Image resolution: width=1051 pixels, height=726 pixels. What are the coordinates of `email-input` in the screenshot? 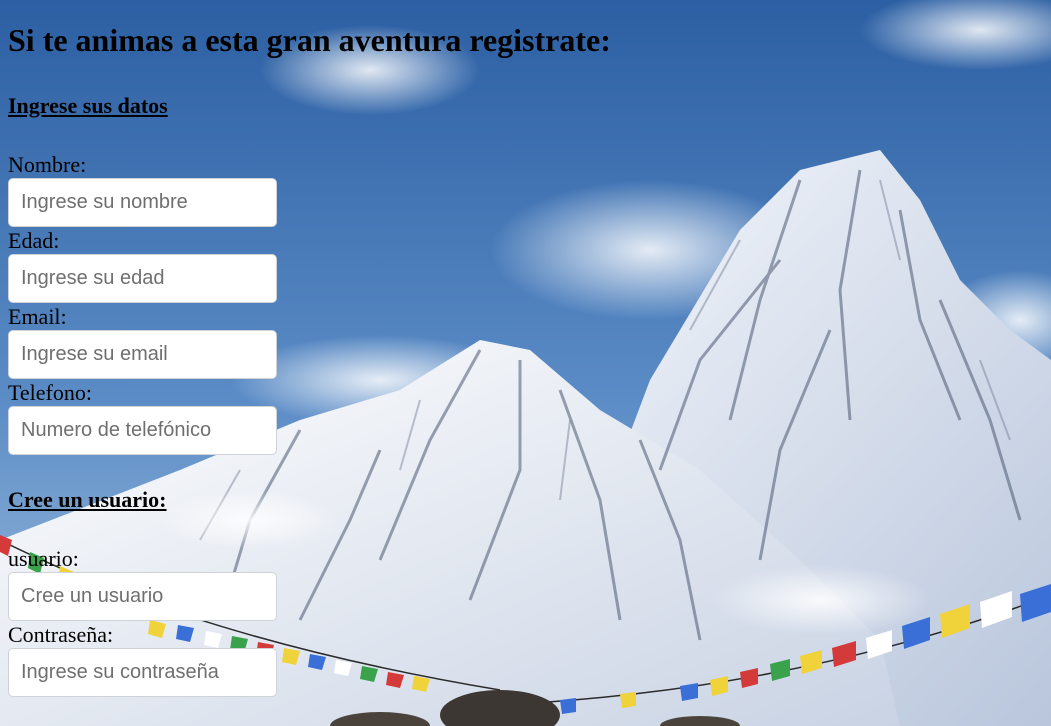 It's located at (142, 354).